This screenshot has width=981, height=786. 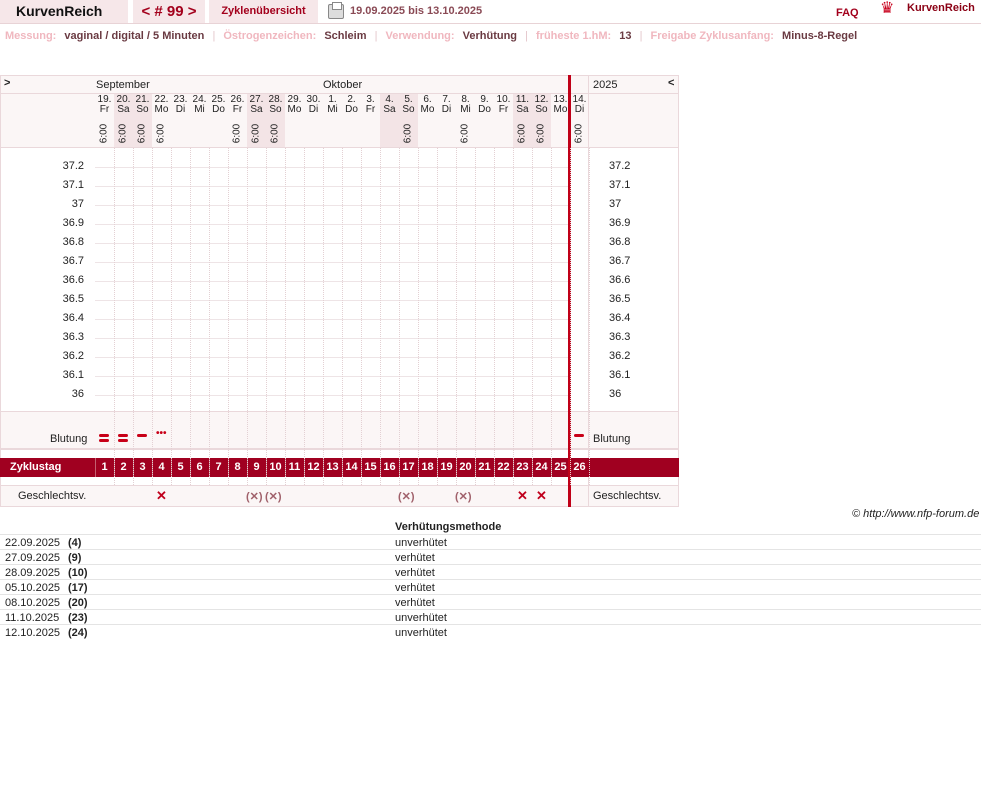 I want to click on gv-label: Geschlechtsv., so click(x=52, y=496).